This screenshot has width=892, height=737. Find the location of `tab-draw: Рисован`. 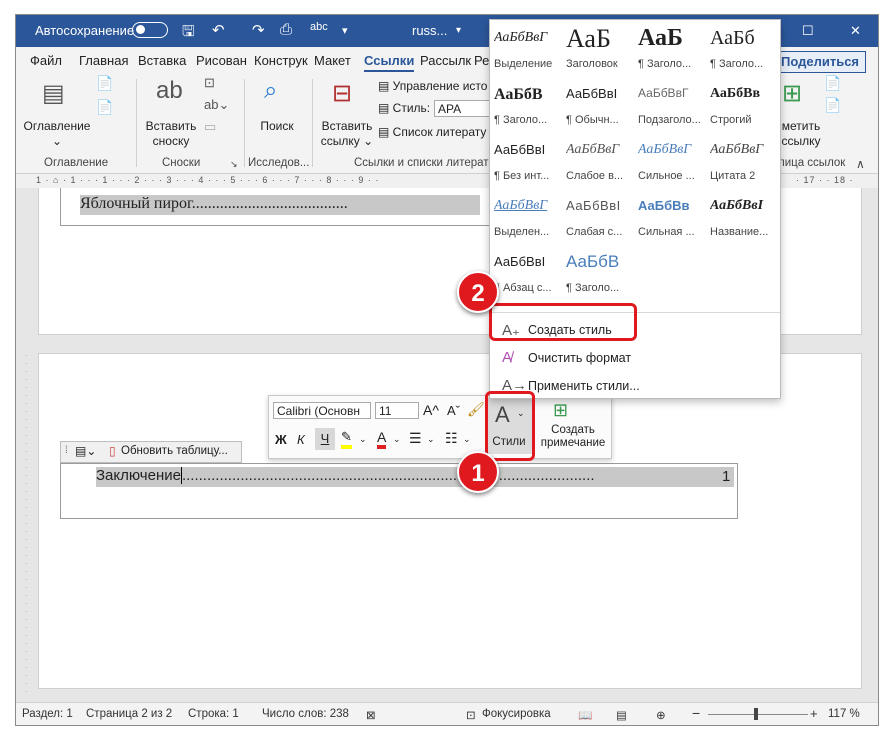

tab-draw: Рисован is located at coordinates (221, 60).